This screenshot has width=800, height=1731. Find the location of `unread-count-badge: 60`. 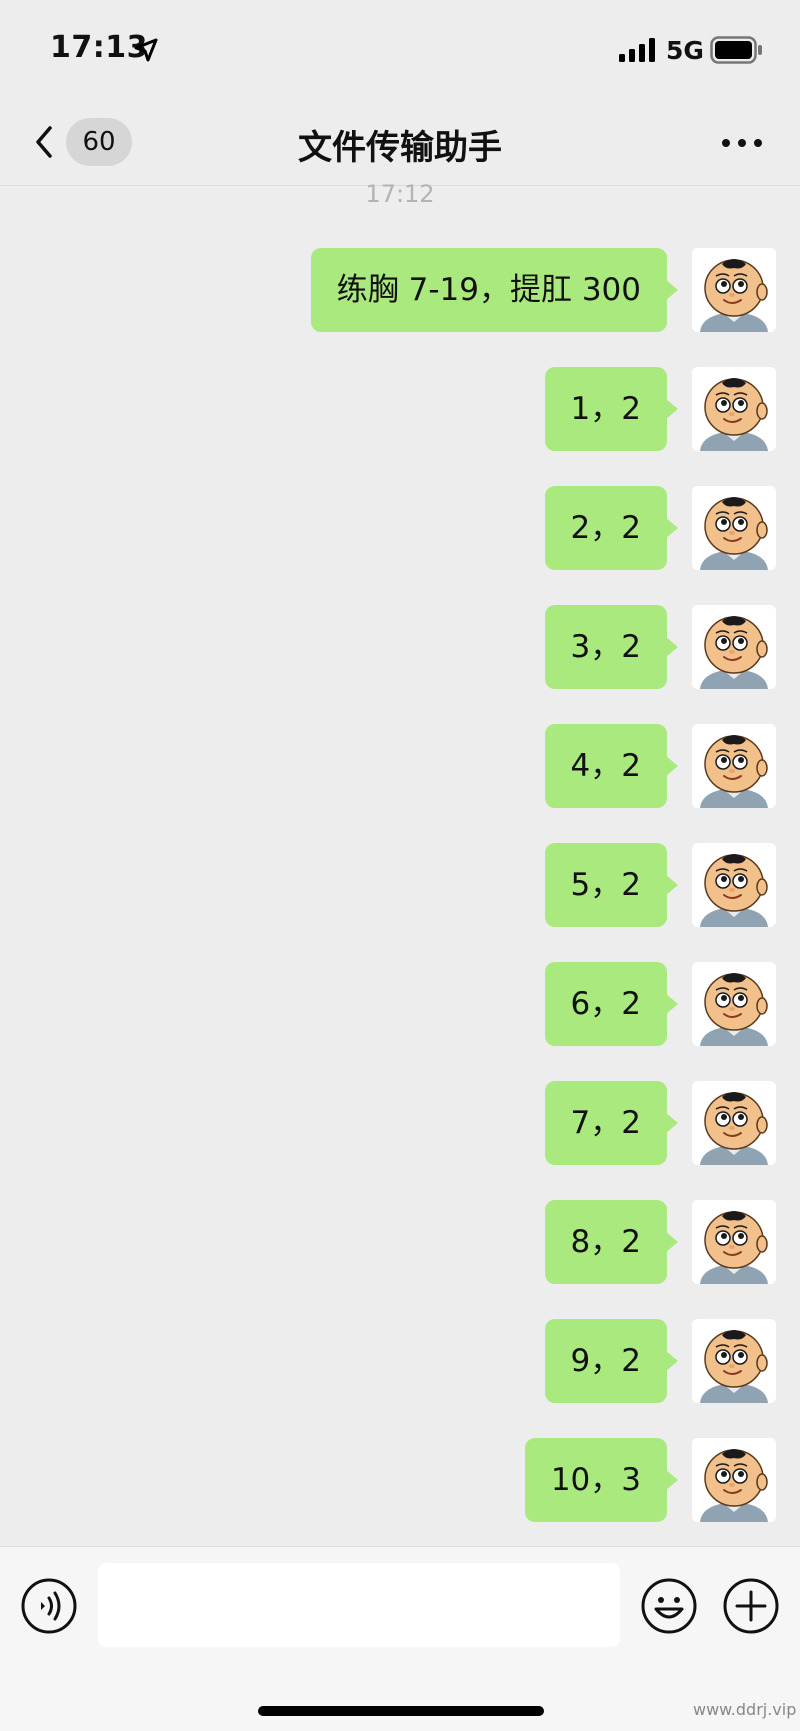

unread-count-badge: 60 is located at coordinates (99, 142).